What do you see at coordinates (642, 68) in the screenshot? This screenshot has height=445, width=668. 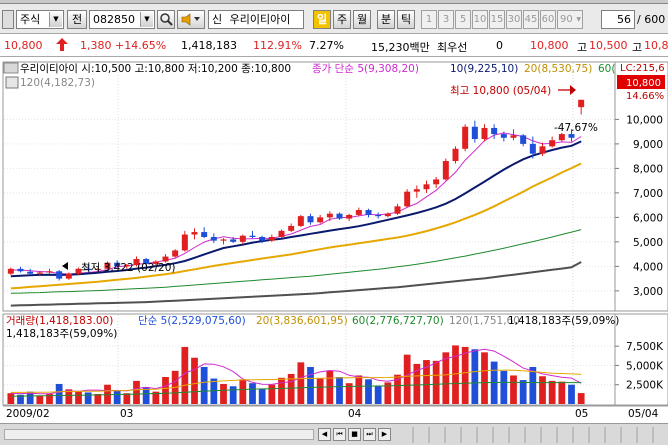 I see `lc-label: LC:215,6` at bounding box center [642, 68].